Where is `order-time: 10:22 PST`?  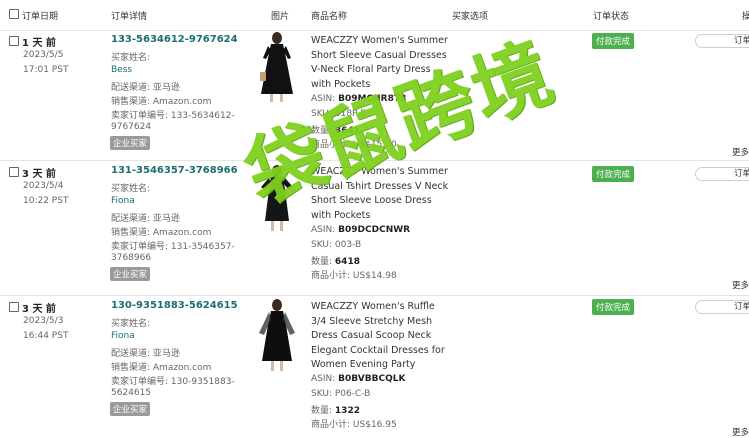
order-time: 10:22 PST is located at coordinates (46, 201).